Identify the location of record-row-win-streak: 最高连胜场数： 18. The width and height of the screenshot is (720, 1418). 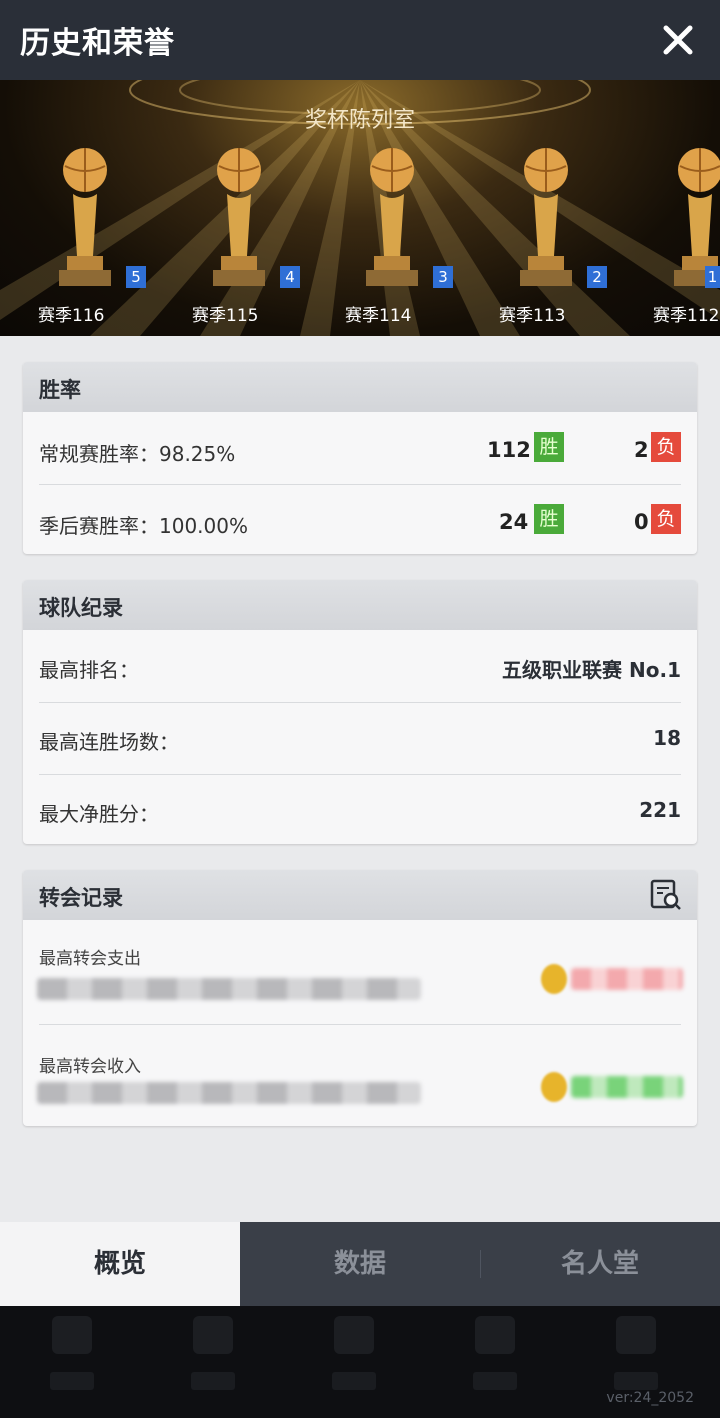
(360, 738).